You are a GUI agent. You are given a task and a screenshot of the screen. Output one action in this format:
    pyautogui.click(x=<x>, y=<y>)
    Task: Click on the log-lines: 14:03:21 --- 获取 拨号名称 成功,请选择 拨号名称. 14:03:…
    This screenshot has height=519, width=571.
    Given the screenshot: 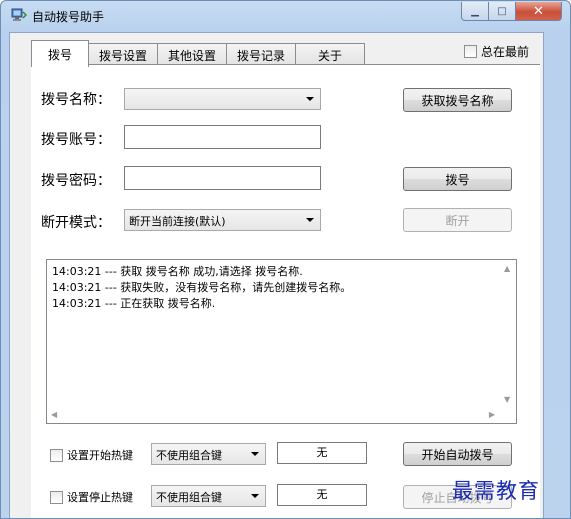 What is the action you would take?
    pyautogui.click(x=201, y=288)
    